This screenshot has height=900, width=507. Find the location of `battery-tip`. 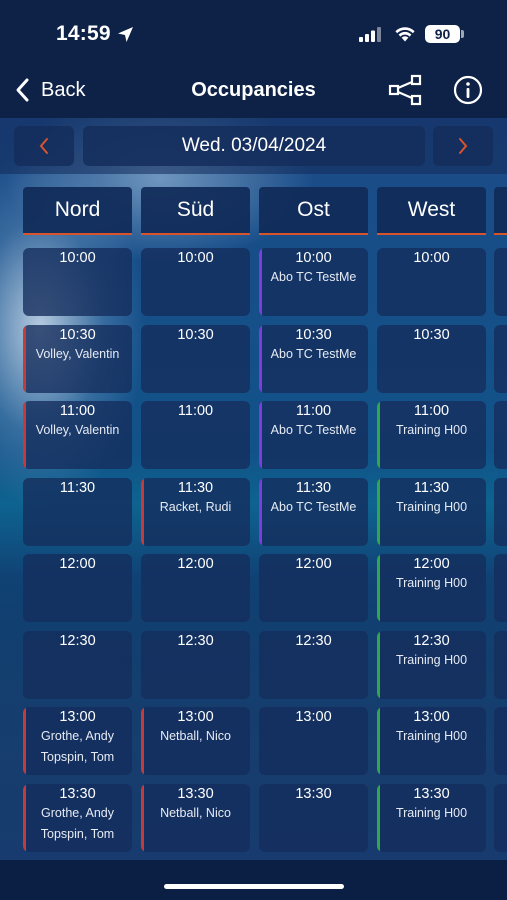

battery-tip is located at coordinates (462, 34).